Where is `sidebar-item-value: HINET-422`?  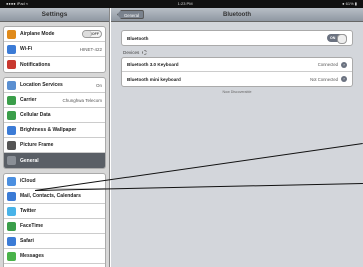 sidebar-item-value: HINET-422 is located at coordinates (90, 49).